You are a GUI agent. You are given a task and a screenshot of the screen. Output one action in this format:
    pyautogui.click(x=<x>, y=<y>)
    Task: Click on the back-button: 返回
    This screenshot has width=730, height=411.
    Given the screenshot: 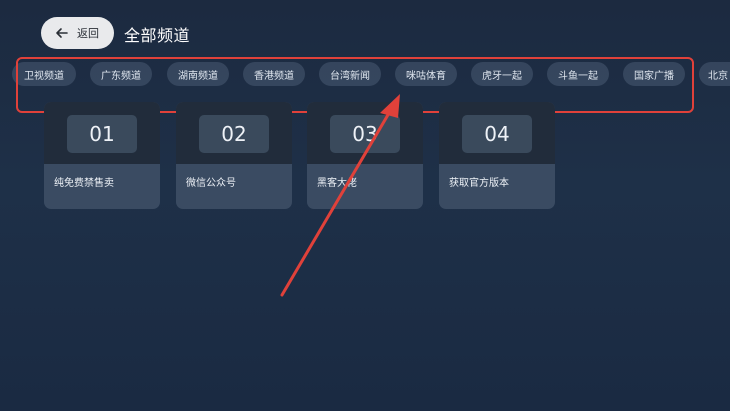 What is the action you would take?
    pyautogui.click(x=77, y=33)
    